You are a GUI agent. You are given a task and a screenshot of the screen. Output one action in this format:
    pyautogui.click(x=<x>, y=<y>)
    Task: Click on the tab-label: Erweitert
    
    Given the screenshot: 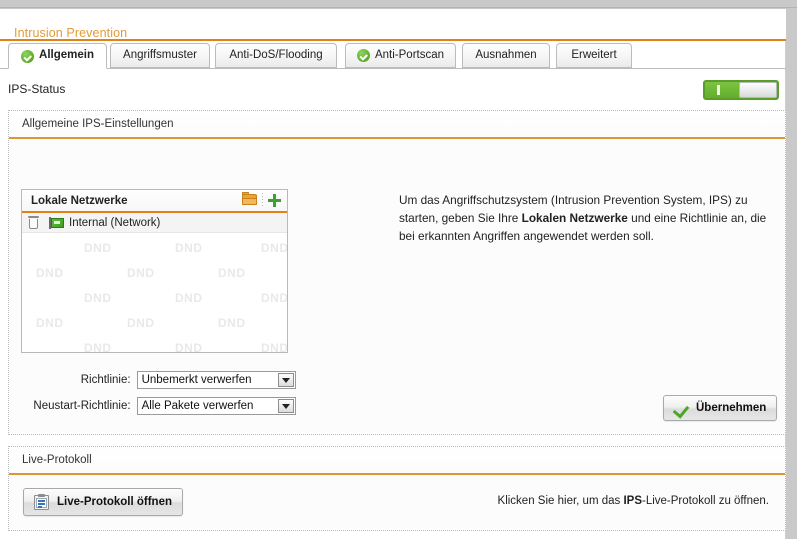 What is the action you would take?
    pyautogui.click(x=594, y=54)
    